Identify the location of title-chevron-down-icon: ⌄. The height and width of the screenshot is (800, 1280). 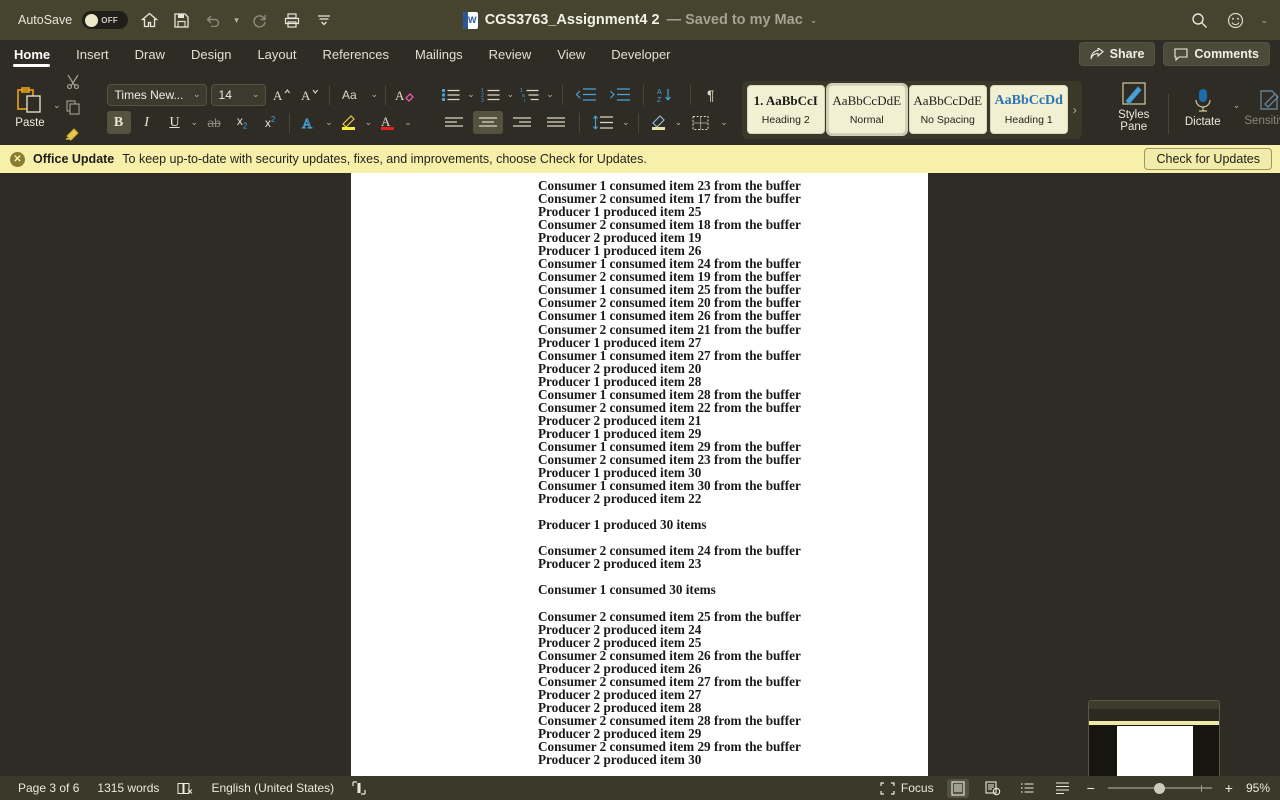
(814, 20).